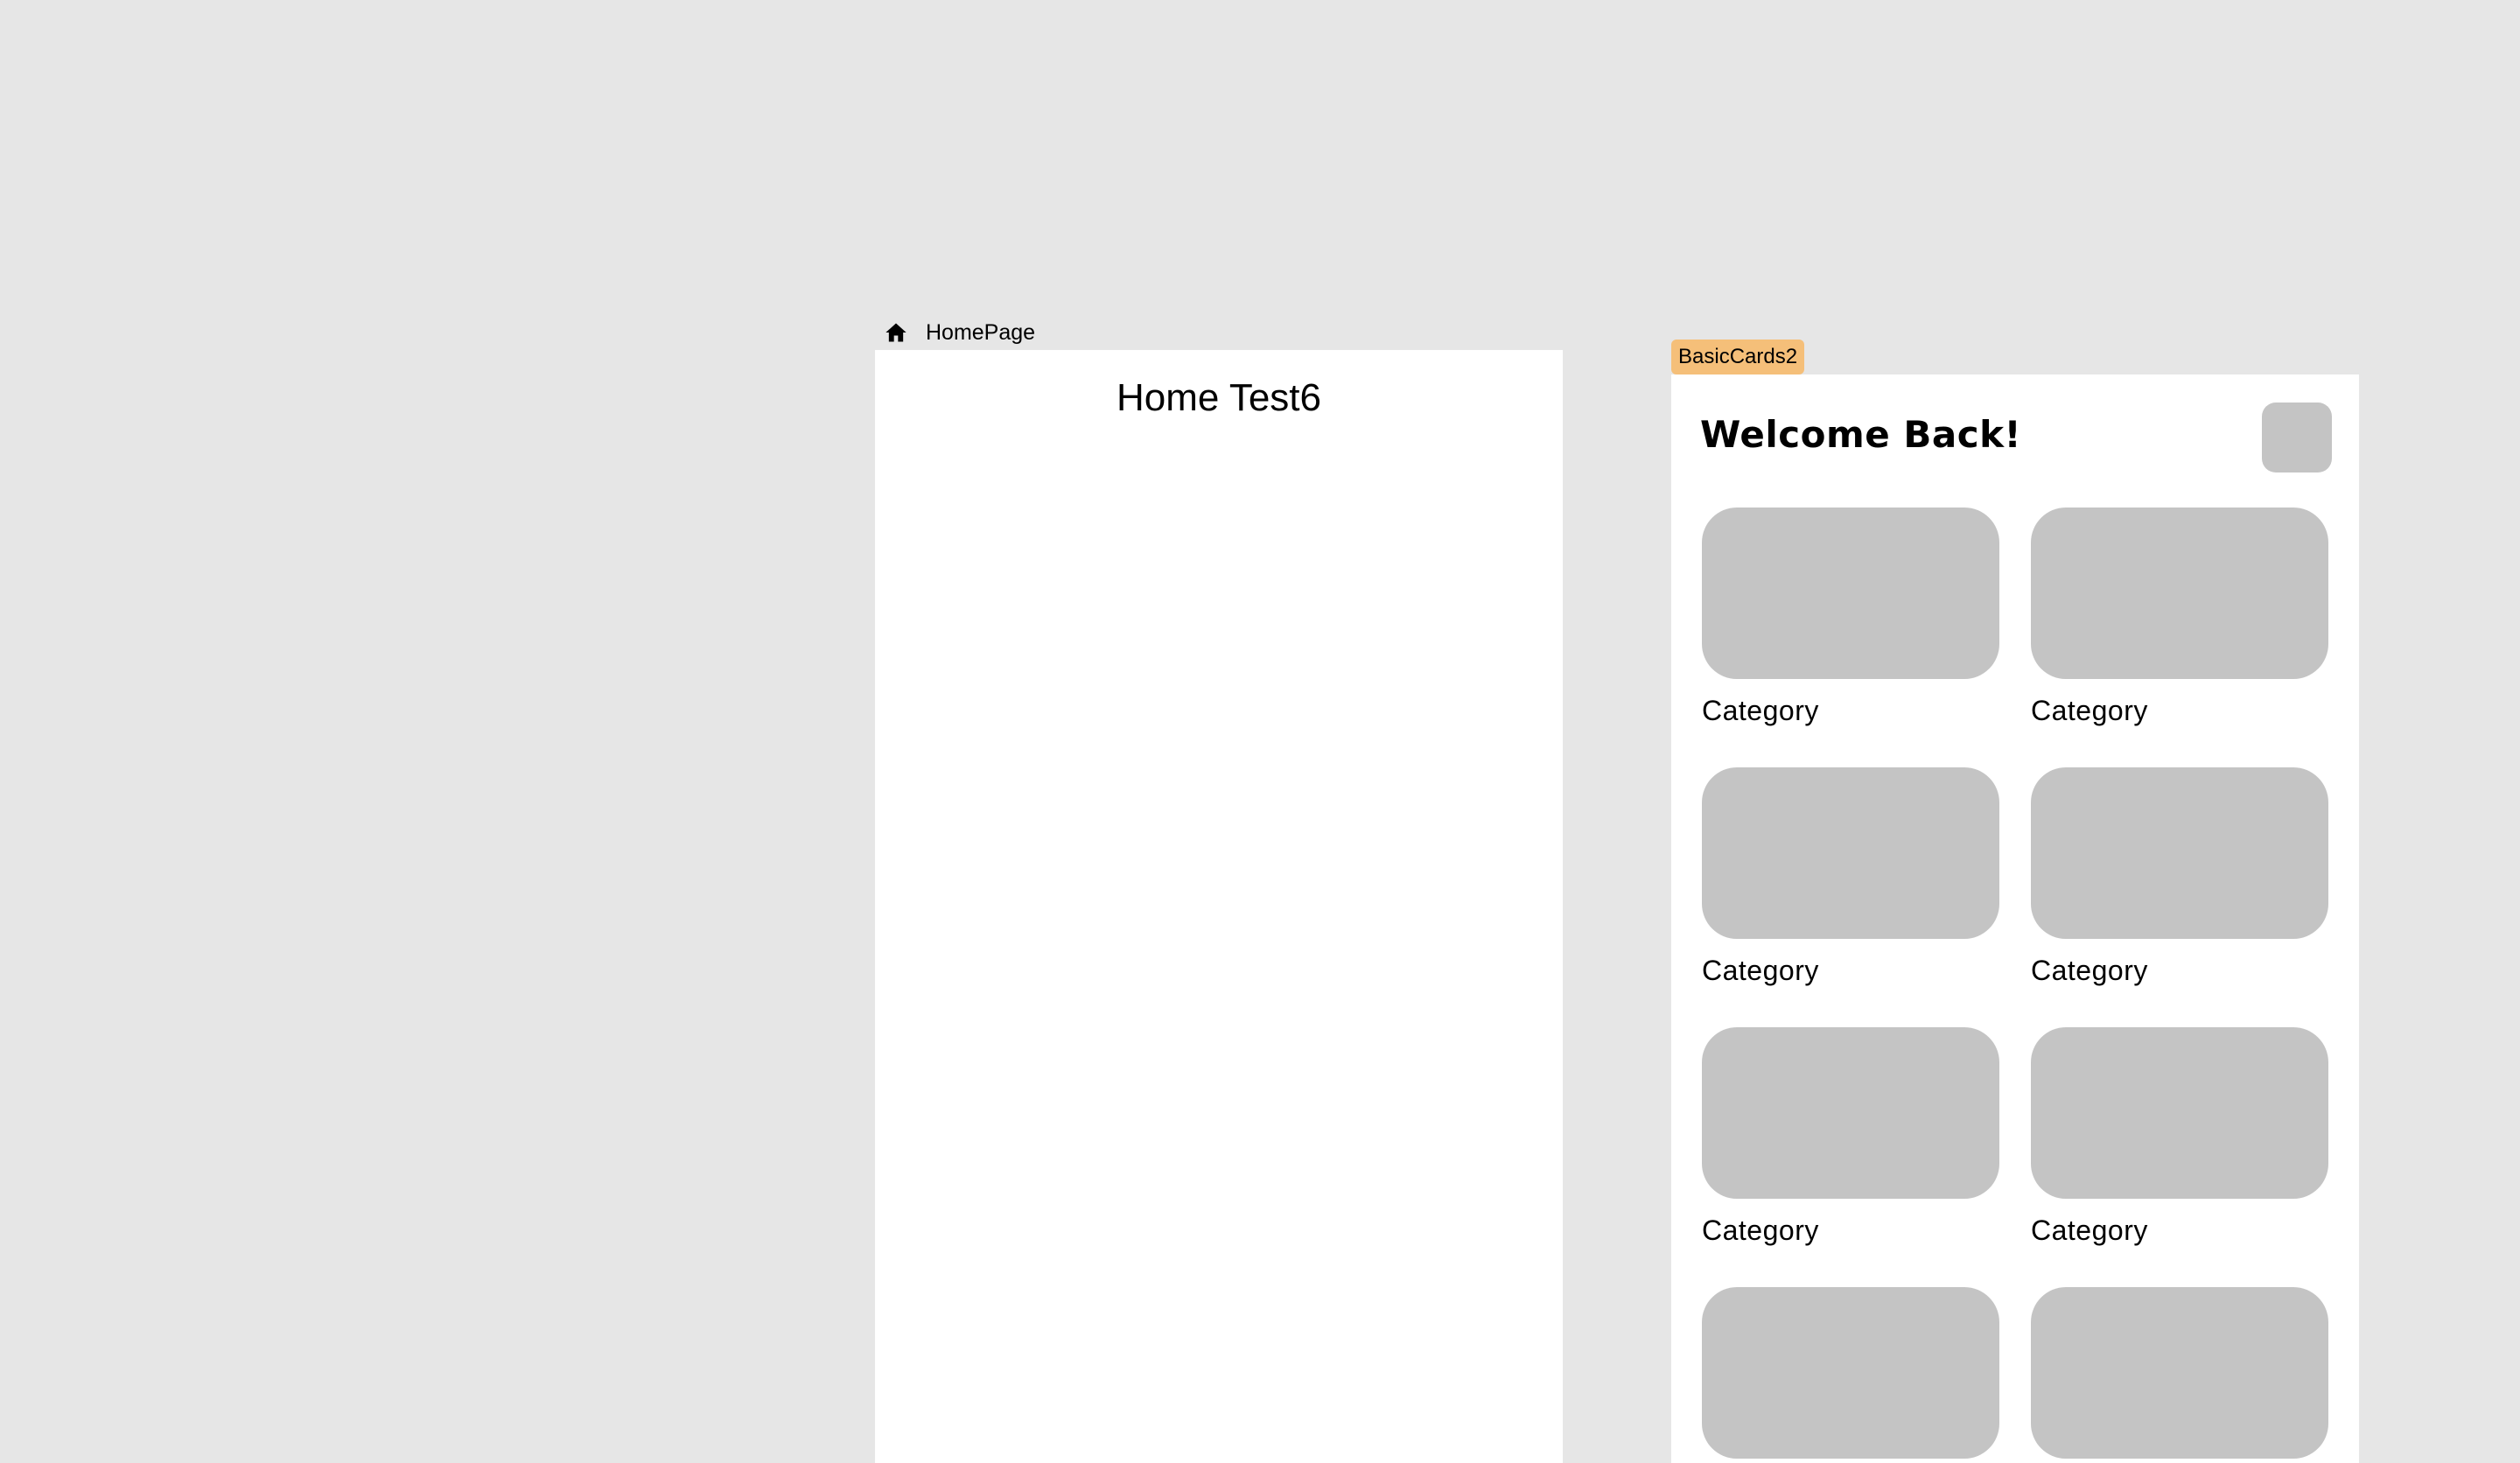 This screenshot has height=1463, width=2520. Describe the element at coordinates (1218, 397) in the screenshot. I see `page-title: Home Test6` at that location.